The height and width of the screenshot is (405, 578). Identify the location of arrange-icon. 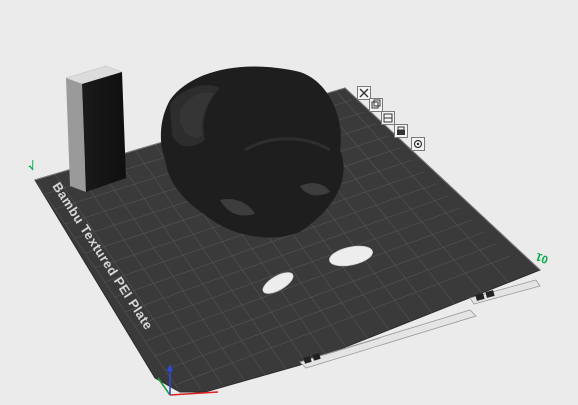
(388, 118).